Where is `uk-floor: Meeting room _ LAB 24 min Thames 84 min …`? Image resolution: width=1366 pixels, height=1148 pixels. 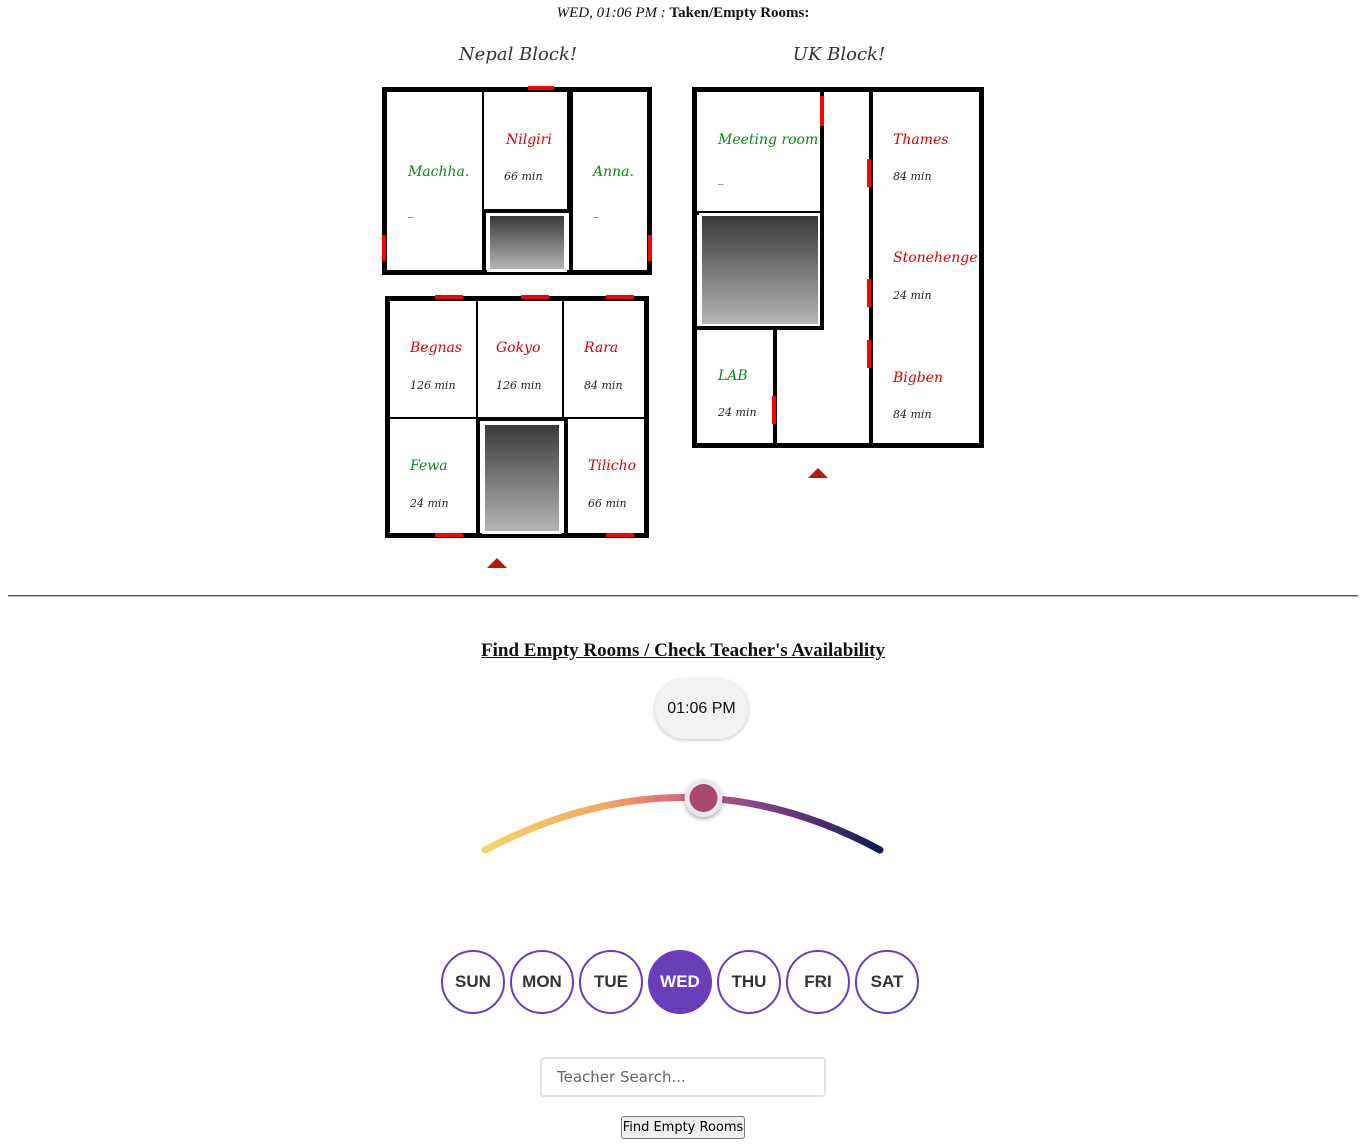
uk-floor: Meeting room _ LAB 24 min Thames 84 min … is located at coordinates (838, 267).